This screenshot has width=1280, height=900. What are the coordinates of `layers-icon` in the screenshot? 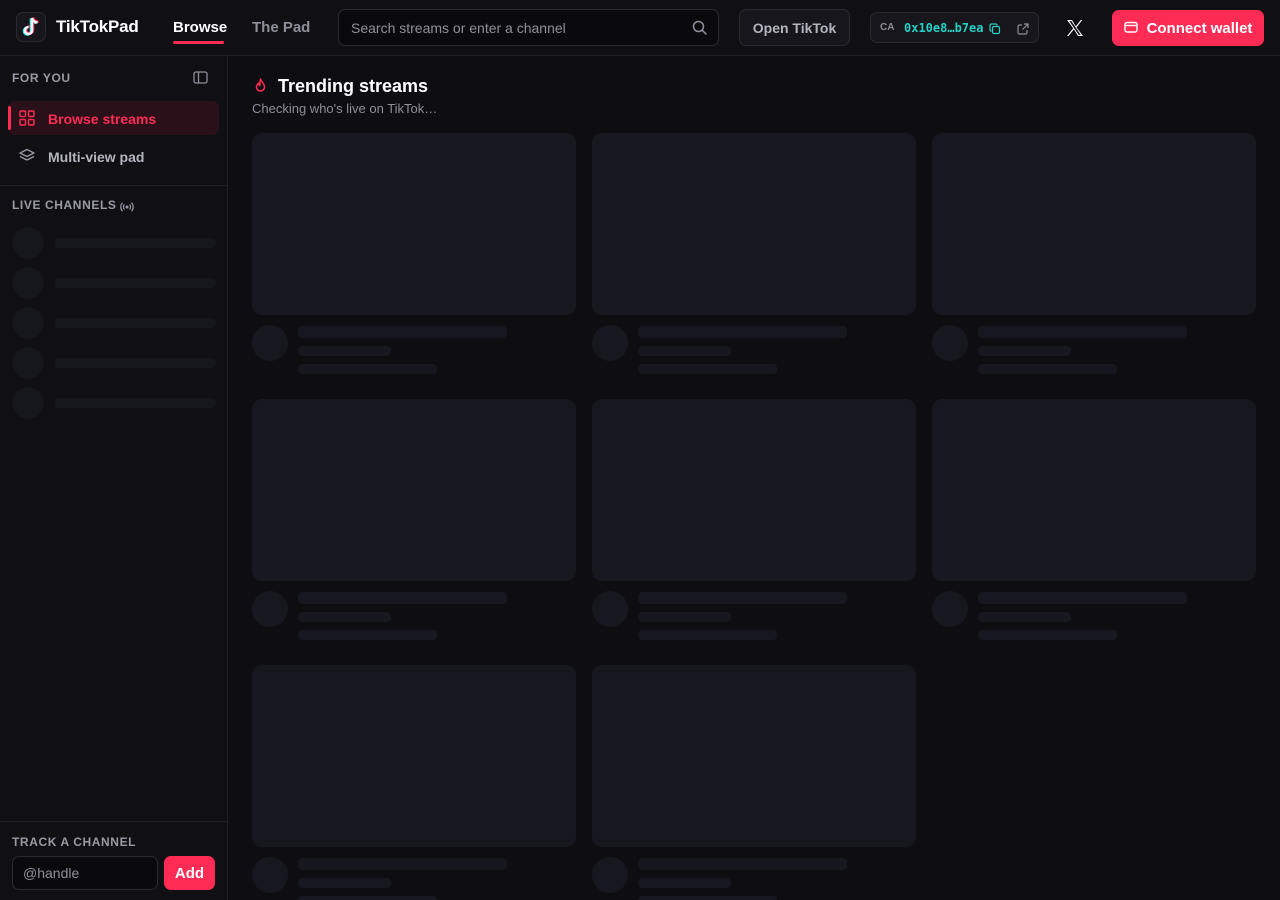 It's located at (27, 158).